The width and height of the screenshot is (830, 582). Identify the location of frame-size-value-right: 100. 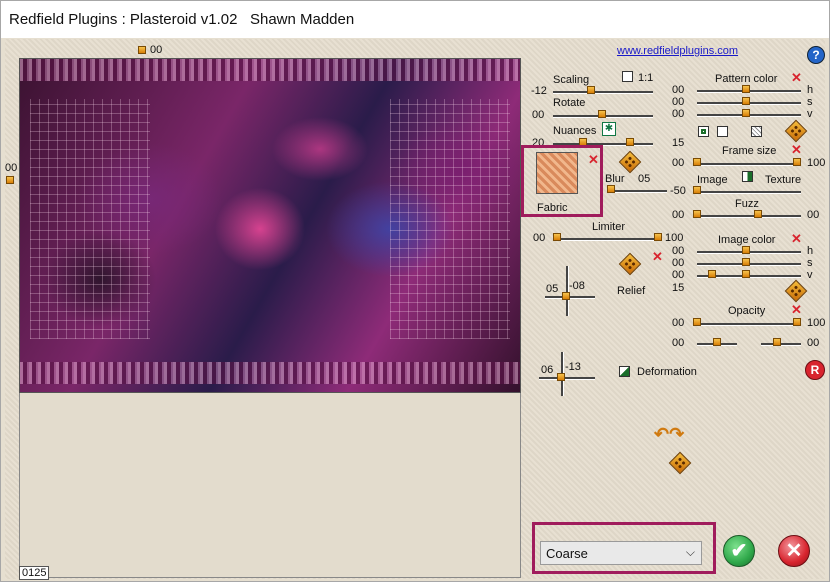
(816, 163).